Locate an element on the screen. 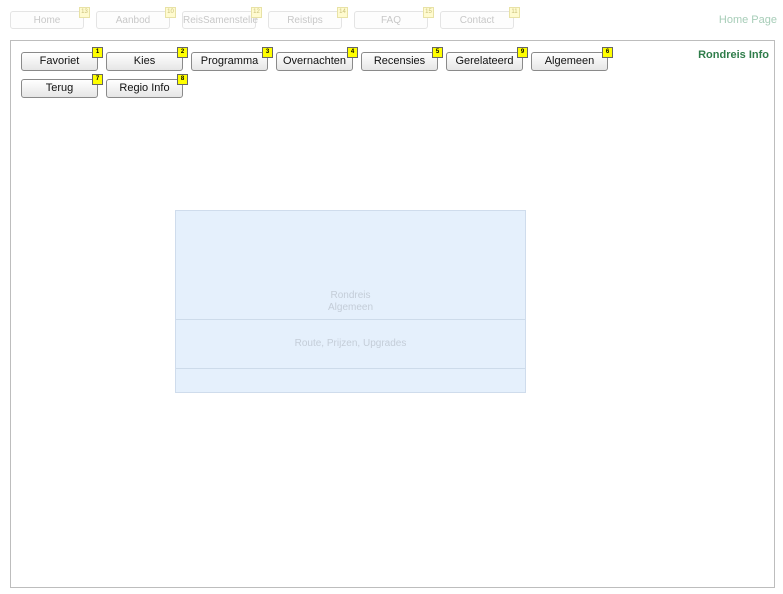 The image size is (783, 594). nav-home-label: Home is located at coordinates (47, 20).